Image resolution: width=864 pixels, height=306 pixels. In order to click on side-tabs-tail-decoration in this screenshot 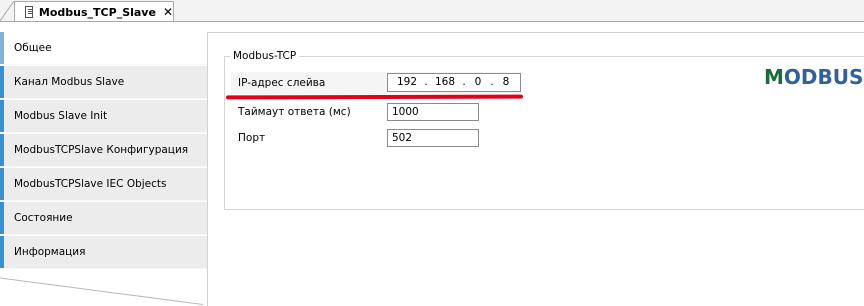, I will do `click(101, 291)`.